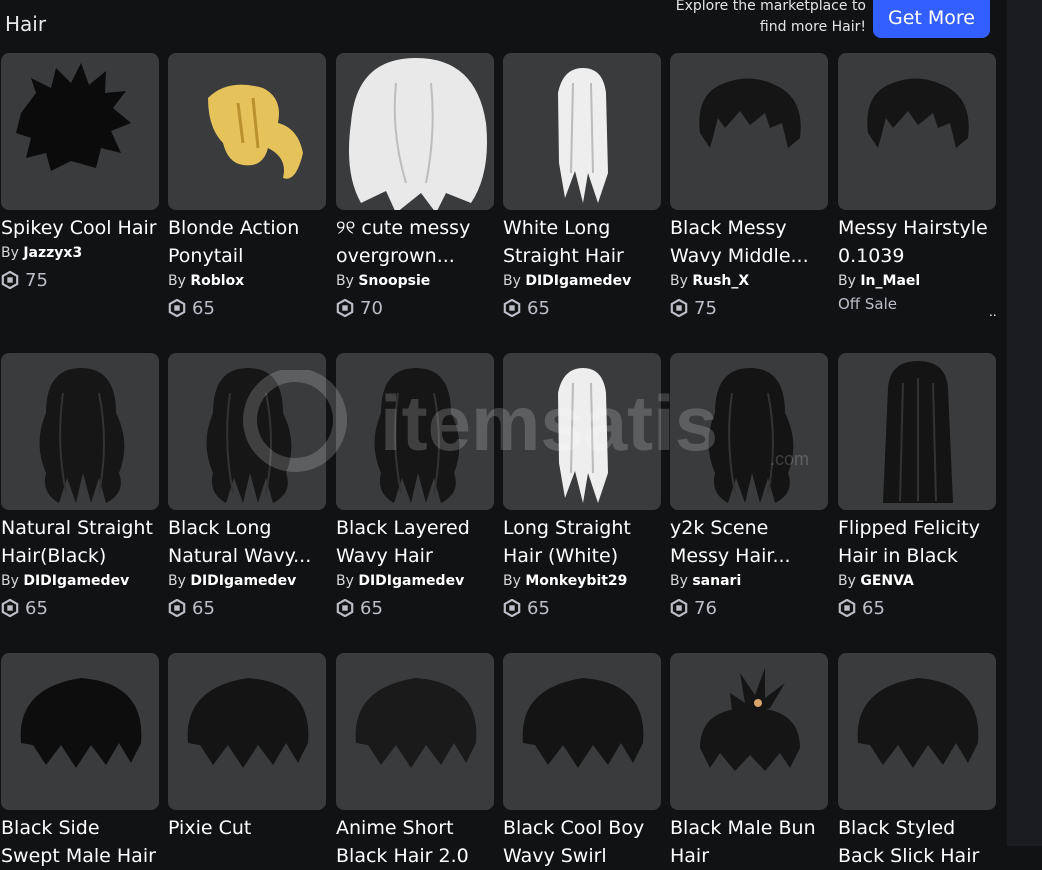 This screenshot has width=1042, height=870. What do you see at coordinates (52, 253) in the screenshot?
I see `creator-name: Jazzyx3` at bounding box center [52, 253].